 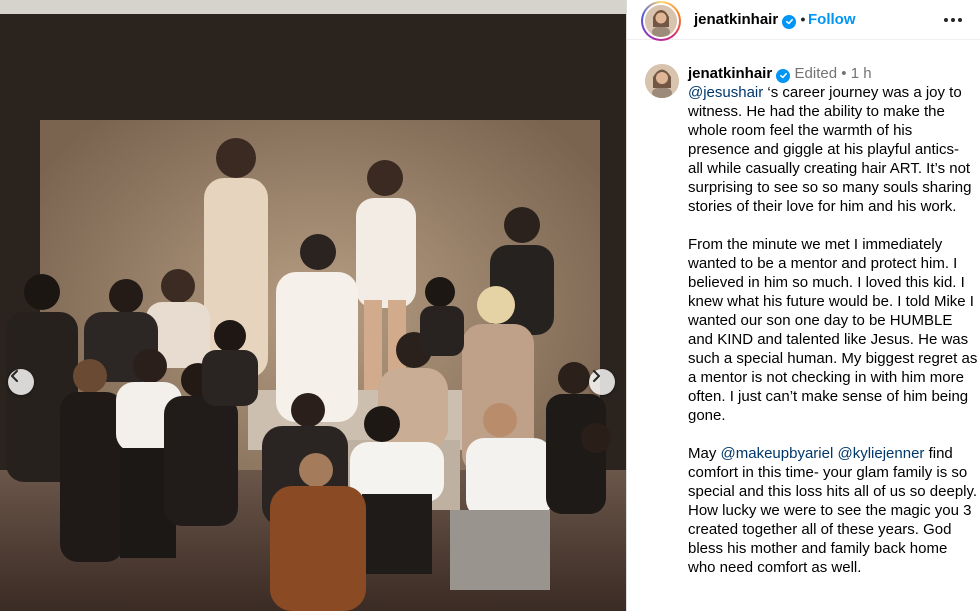 What do you see at coordinates (946, 20) in the screenshot?
I see `more-horizontal-icon` at bounding box center [946, 20].